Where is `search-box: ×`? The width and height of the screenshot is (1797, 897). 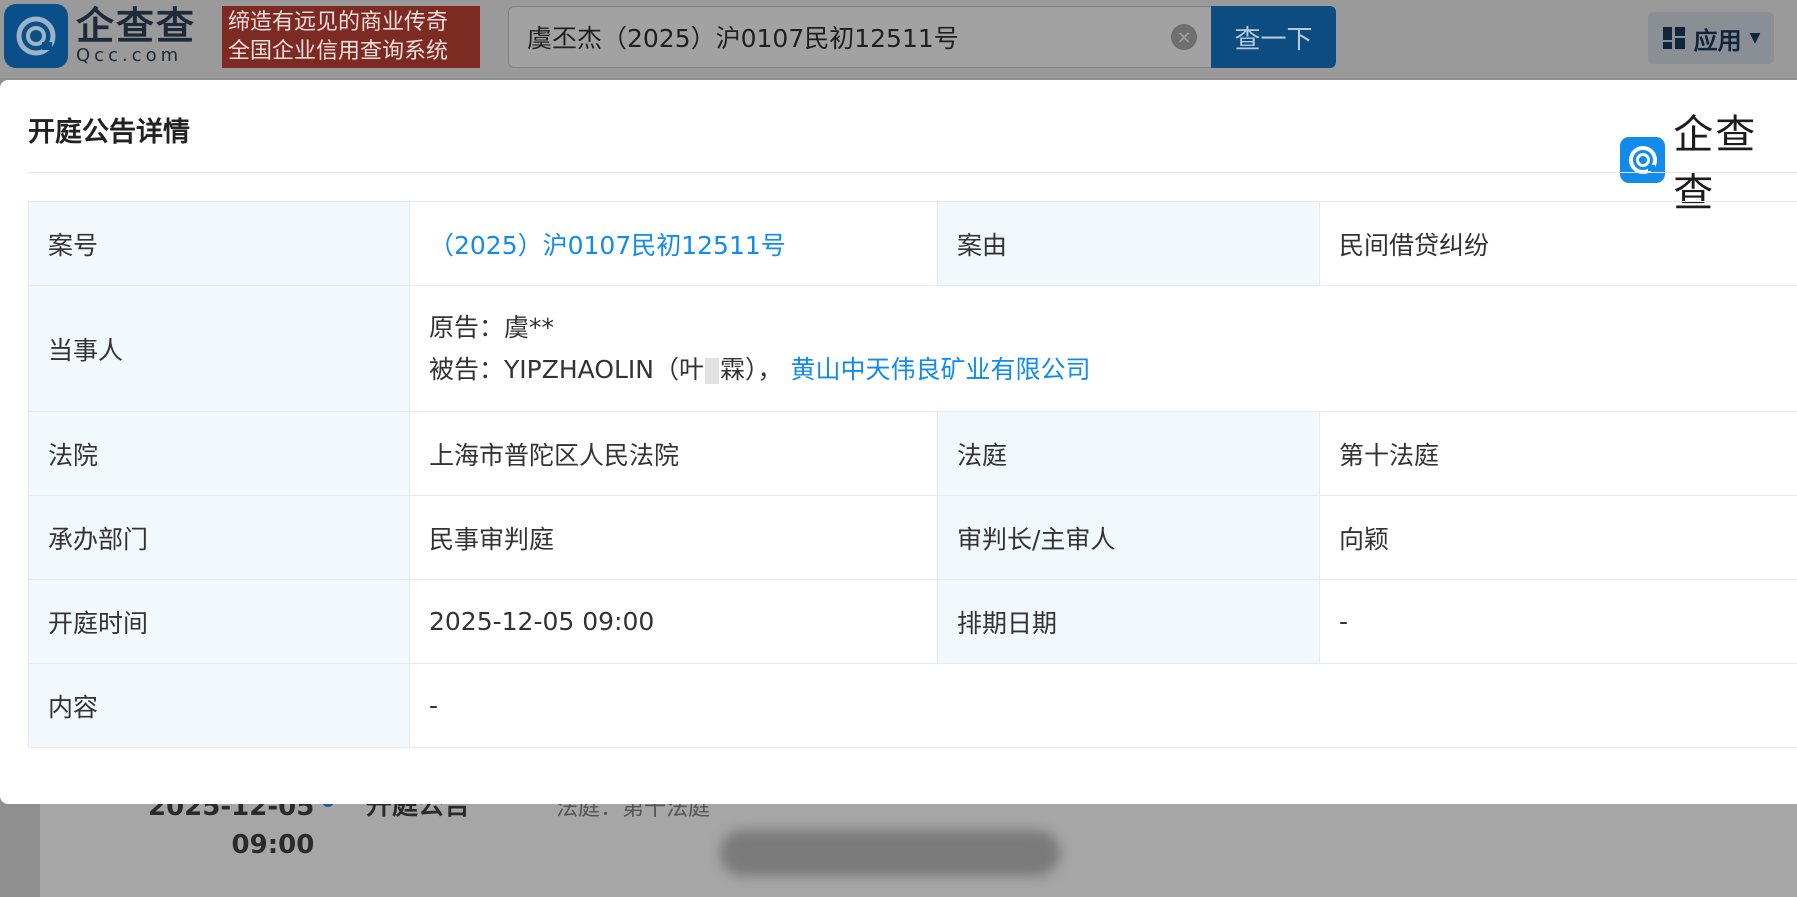 search-box: × is located at coordinates (860, 37).